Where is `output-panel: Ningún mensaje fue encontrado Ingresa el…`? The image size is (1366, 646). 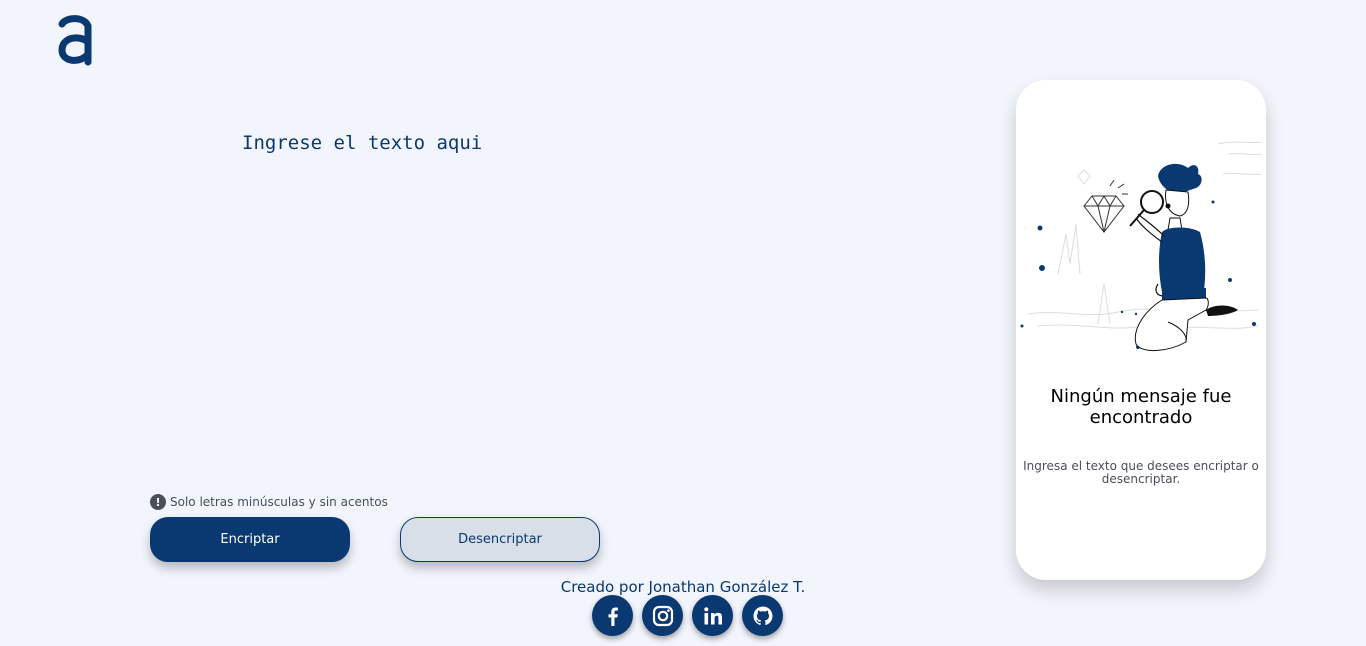
output-panel: Ningún mensaje fue encontrado Ingresa el… is located at coordinates (1141, 330).